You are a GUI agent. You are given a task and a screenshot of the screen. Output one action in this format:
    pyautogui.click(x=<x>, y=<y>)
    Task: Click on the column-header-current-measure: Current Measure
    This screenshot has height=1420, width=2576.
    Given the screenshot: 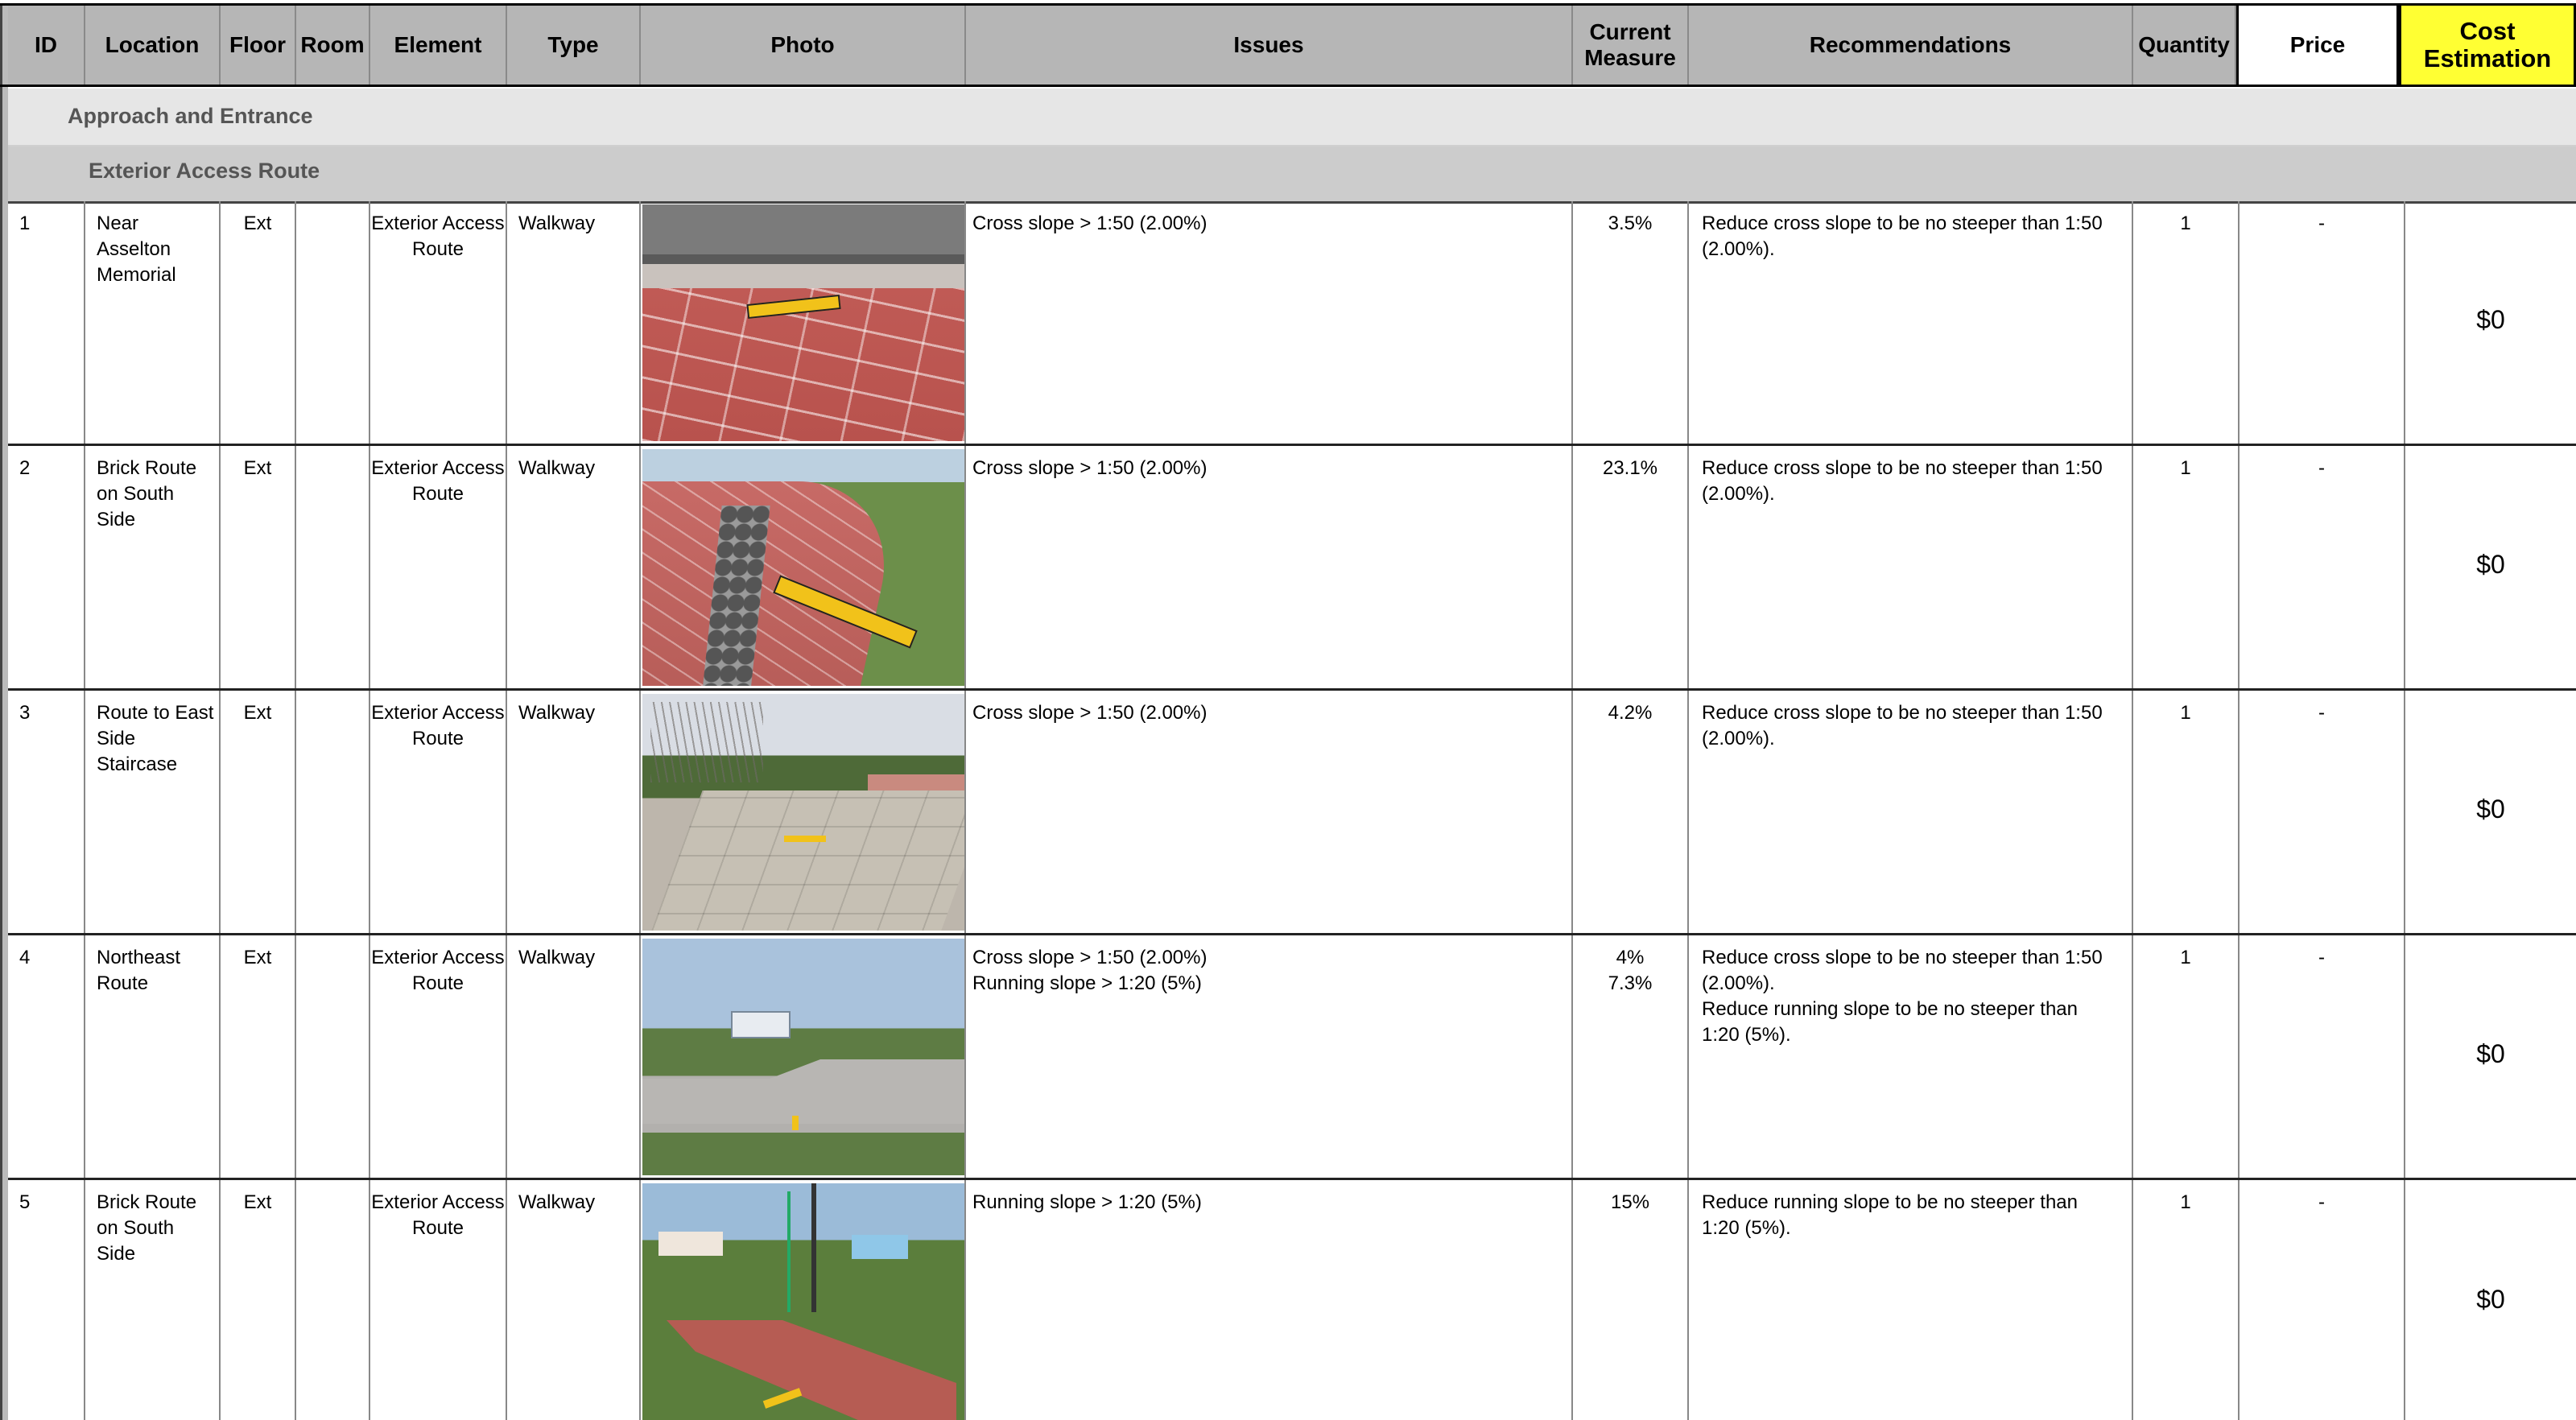 What is the action you would take?
    pyautogui.click(x=1631, y=45)
    